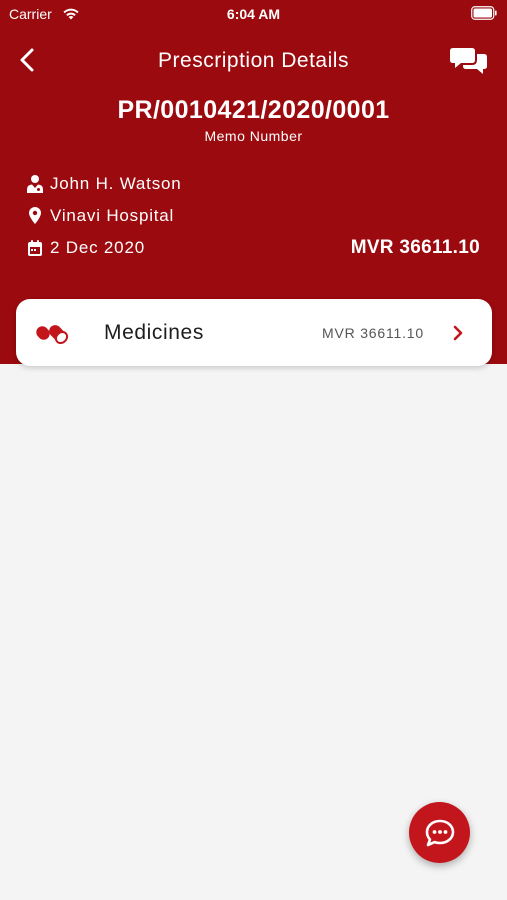 This screenshot has height=900, width=507. What do you see at coordinates (253, 136) in the screenshot?
I see `memo-number-label: Memo Number` at bounding box center [253, 136].